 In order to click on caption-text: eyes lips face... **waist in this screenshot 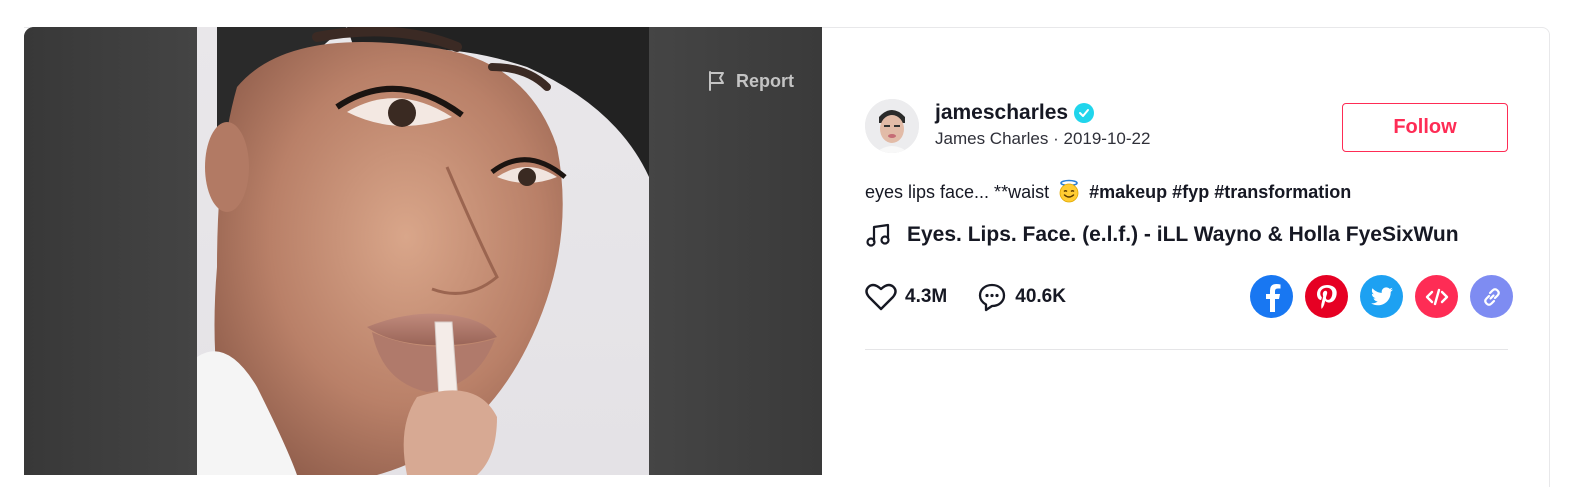, I will do `click(957, 192)`.